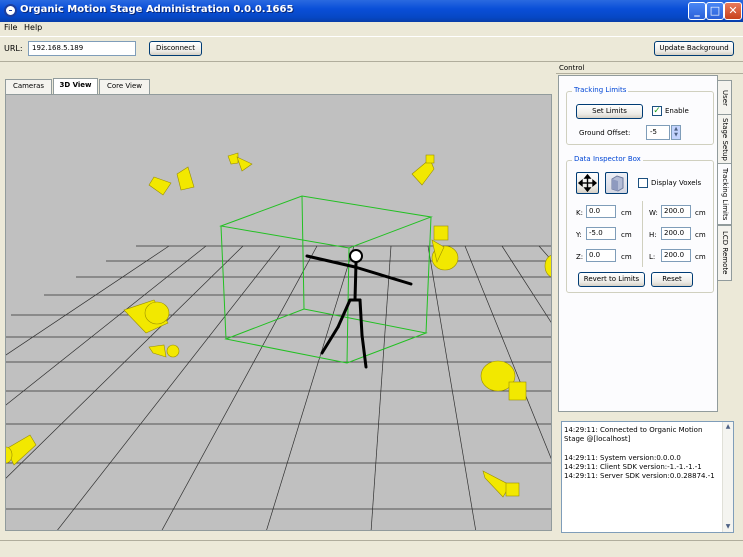 The width and height of the screenshot is (743, 557). I want to click on z-label: Z:, so click(580, 257).